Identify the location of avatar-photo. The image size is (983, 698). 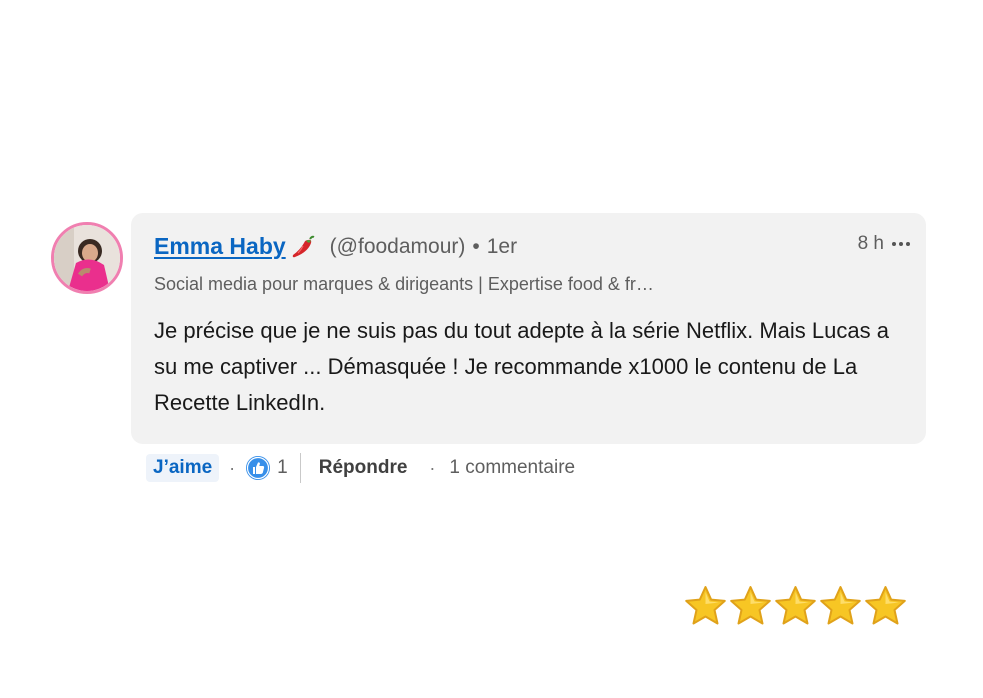
(87, 258).